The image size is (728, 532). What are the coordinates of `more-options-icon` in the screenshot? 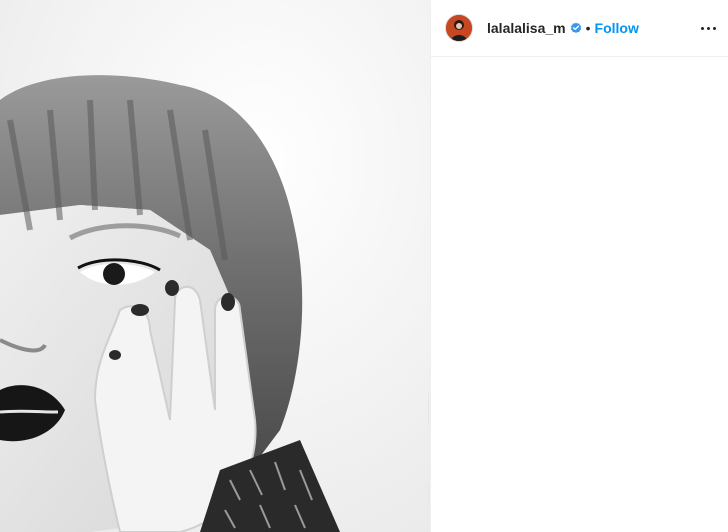 It's located at (706, 28).